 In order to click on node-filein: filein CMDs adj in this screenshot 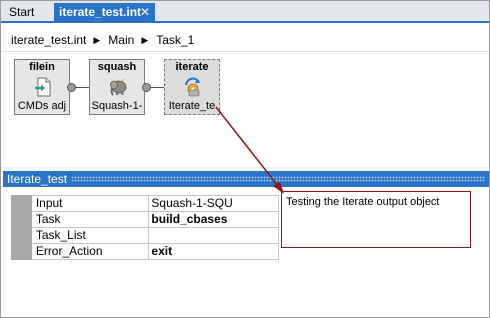, I will do `click(42, 87)`.